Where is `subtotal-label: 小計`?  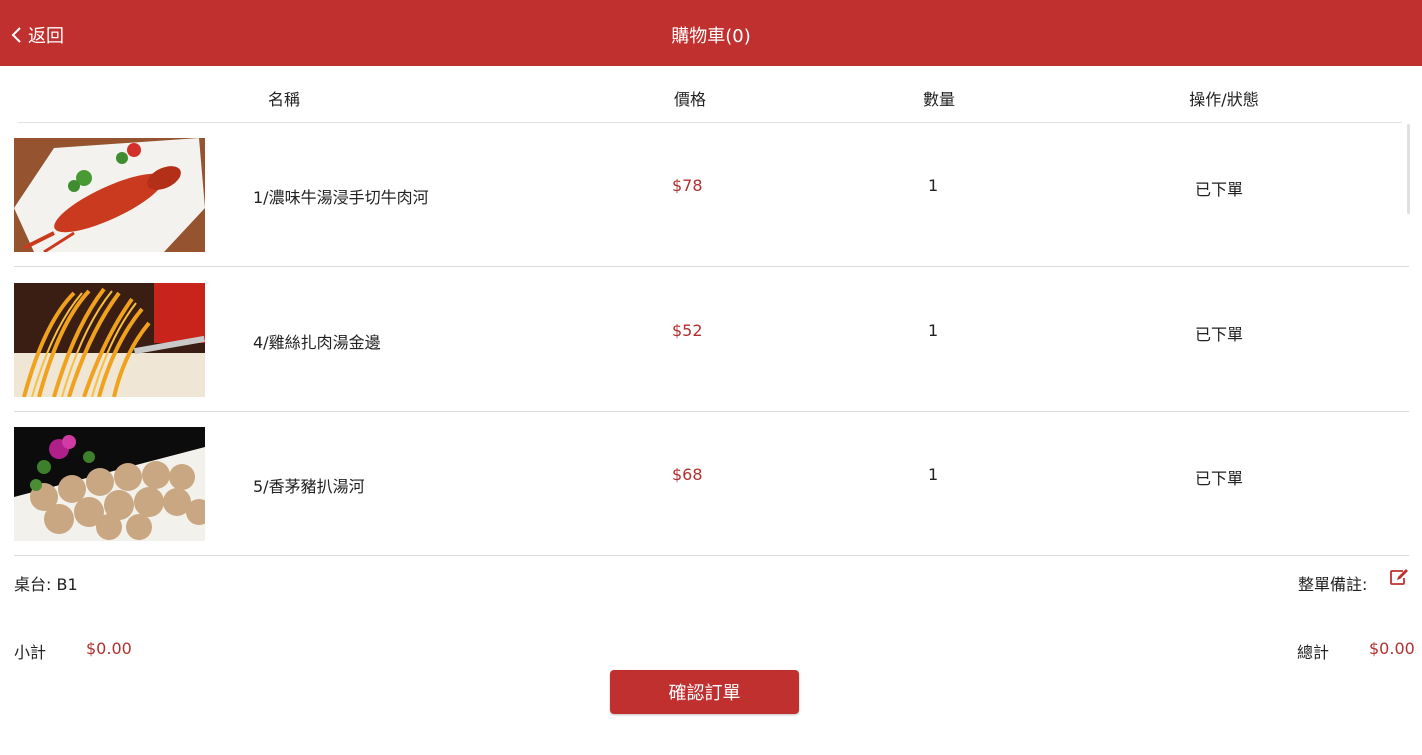 subtotal-label: 小計 is located at coordinates (30, 652).